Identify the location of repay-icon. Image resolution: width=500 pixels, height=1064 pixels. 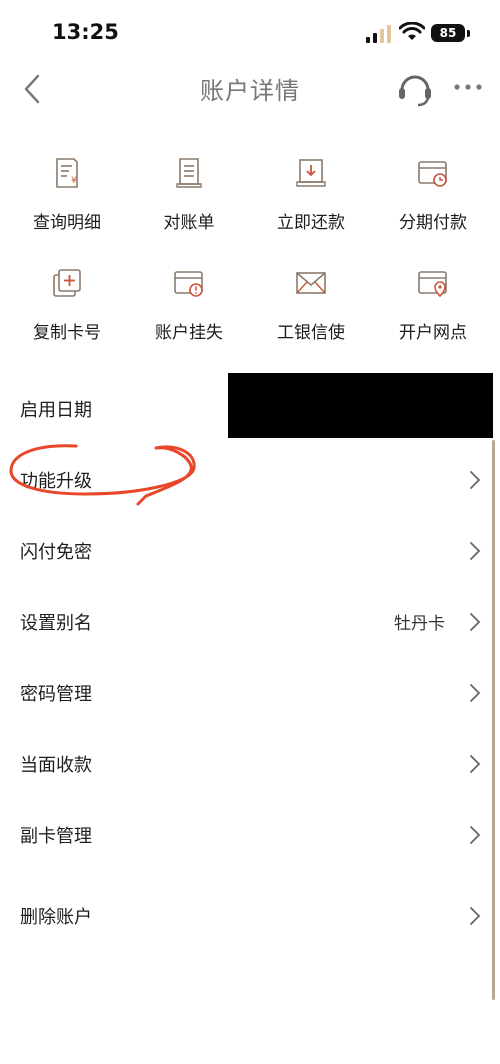
(311, 173).